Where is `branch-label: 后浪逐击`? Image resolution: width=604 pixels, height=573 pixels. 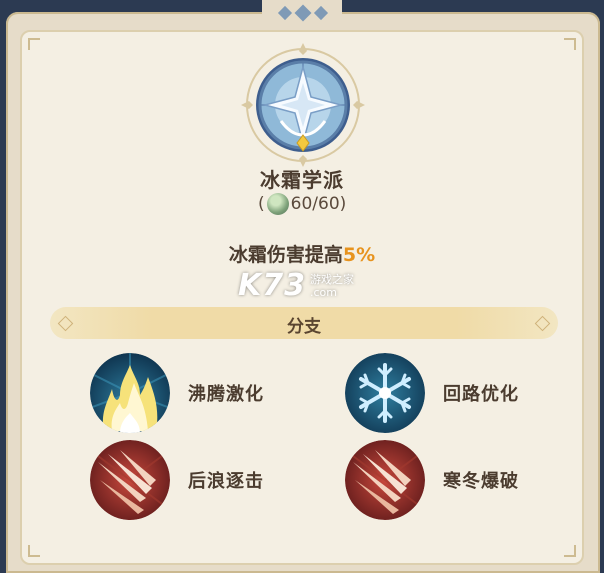
branch-label: 后浪逐击 is located at coordinates (226, 481).